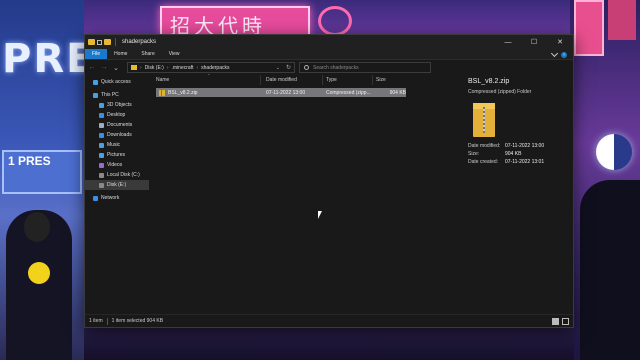 Image resolution: width=640 pixels, height=360 pixels. What do you see at coordinates (92, 68) in the screenshot?
I see `back-button: ←` at bounding box center [92, 68].